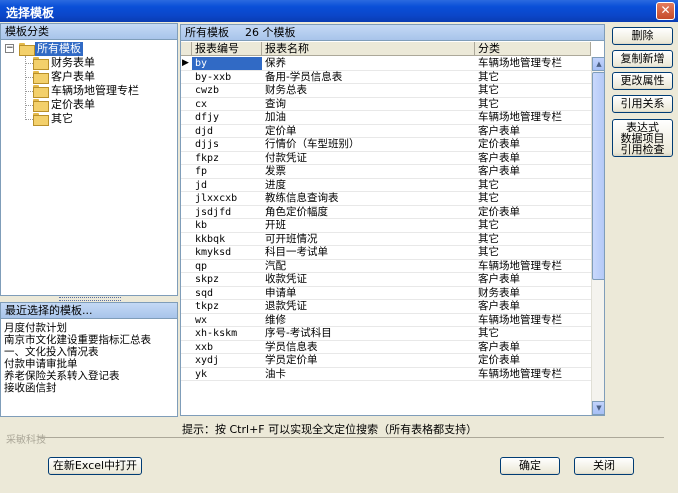 The height and width of the screenshot is (493, 678). Describe the element at coordinates (89, 388) in the screenshot. I see `recent-template-item: 接收函信封` at that location.